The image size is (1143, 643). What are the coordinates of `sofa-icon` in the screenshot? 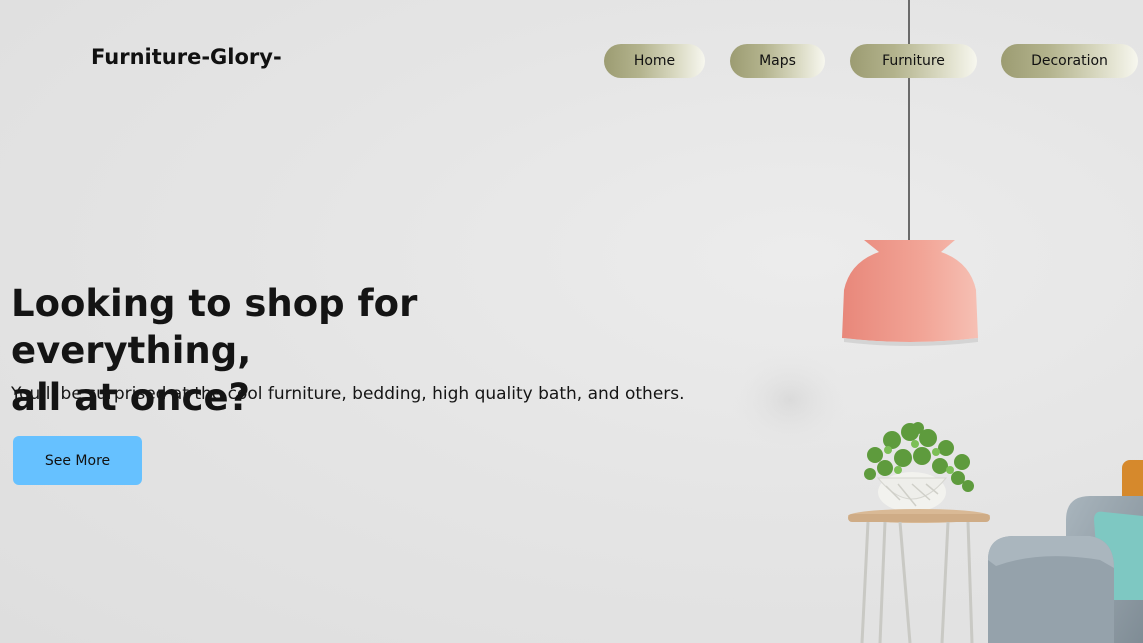 It's located at (1065, 551).